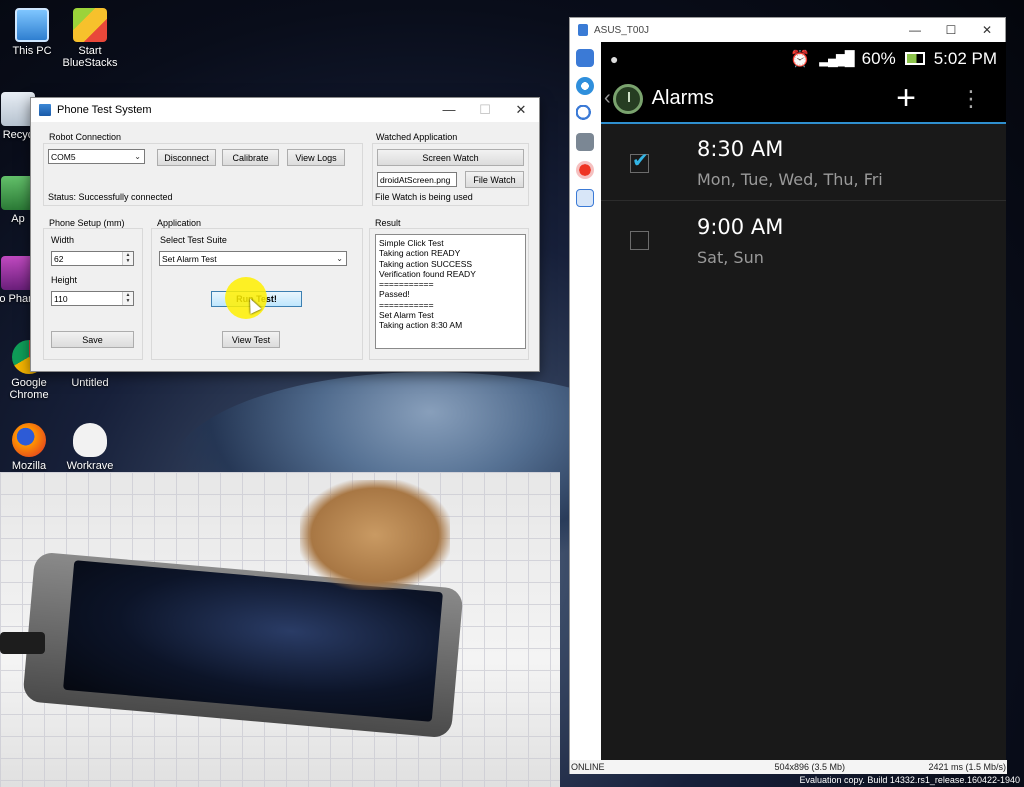 The width and height of the screenshot is (1024, 787). I want to click on app-window-icon, so click(45, 110).